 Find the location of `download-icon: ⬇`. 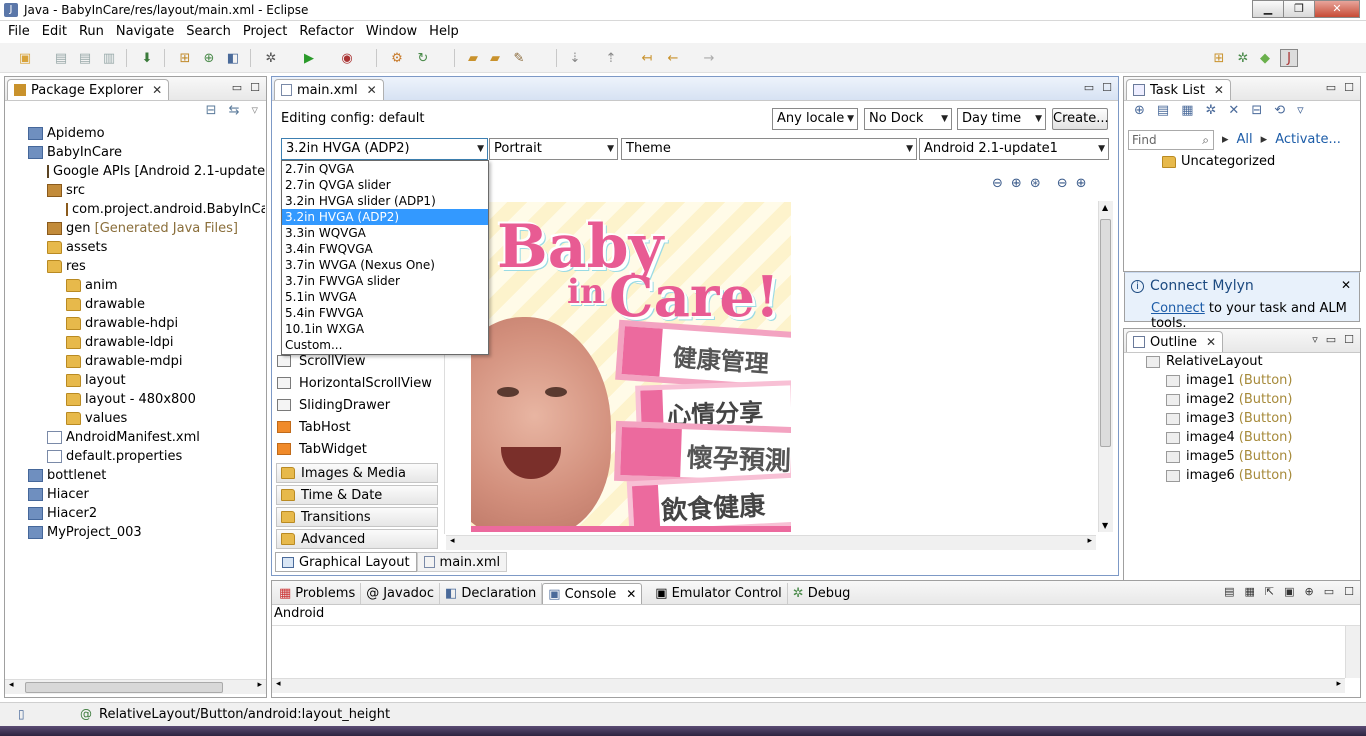

download-icon: ⬇ is located at coordinates (147, 58).